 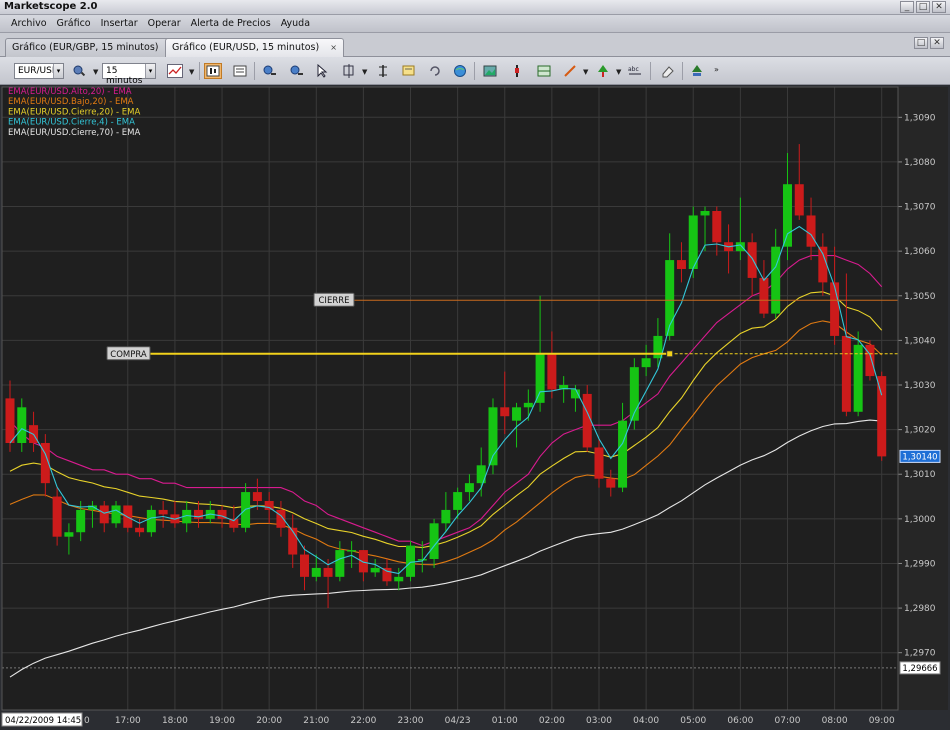 I want to click on menu-insertar: Insertar, so click(x=119, y=23).